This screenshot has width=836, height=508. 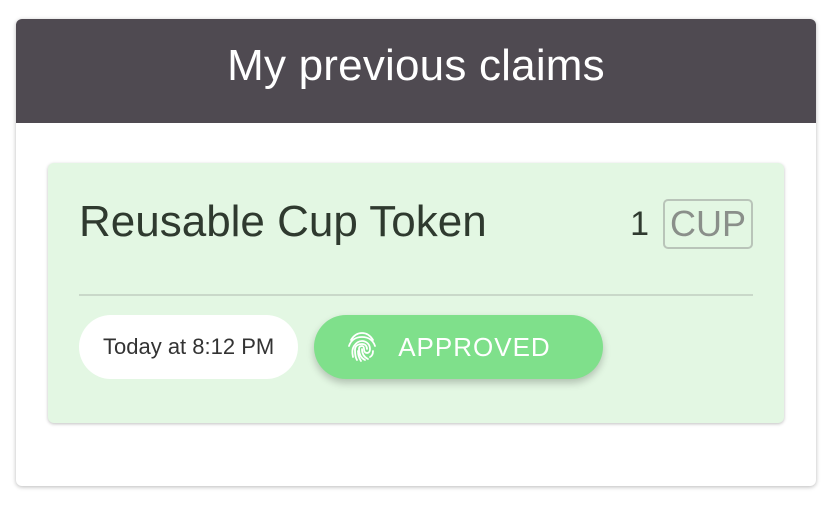 I want to click on quantity-number: 1, so click(x=639, y=223).